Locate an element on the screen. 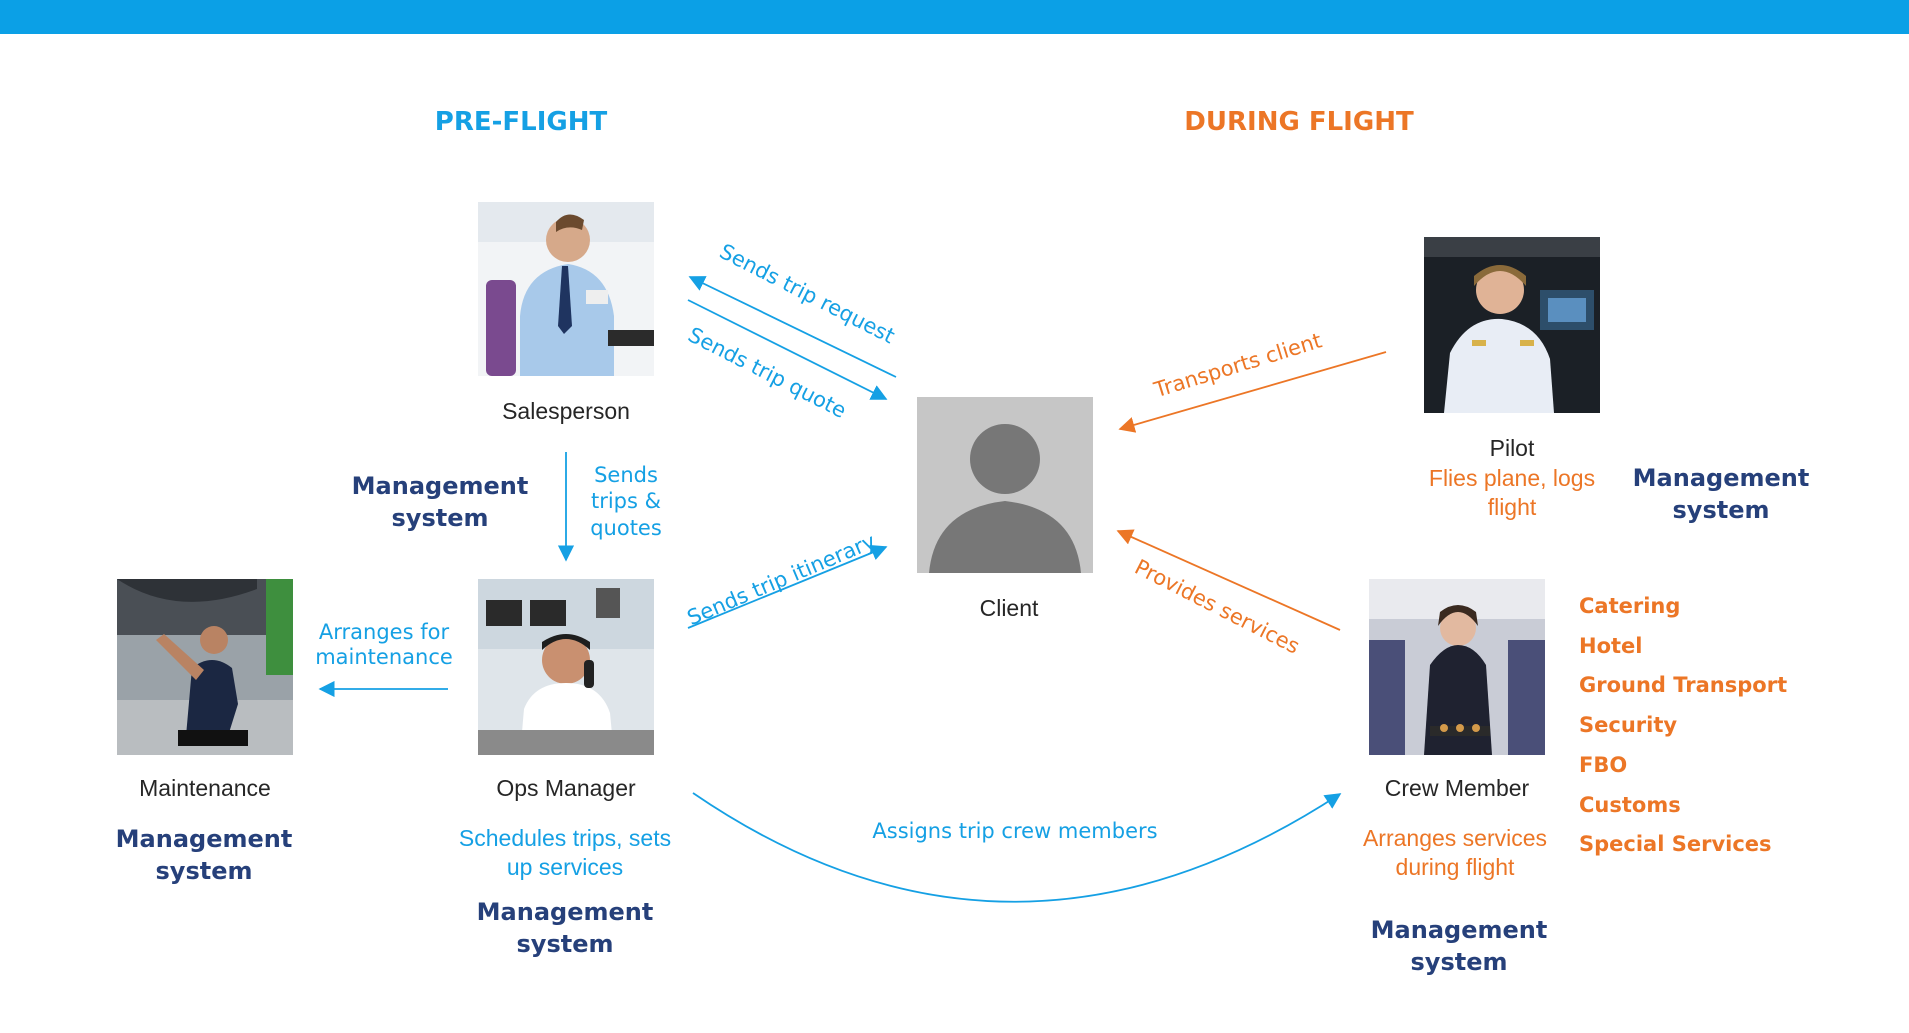 This screenshot has width=1909, height=1033. client-label: Client is located at coordinates (1009, 608).